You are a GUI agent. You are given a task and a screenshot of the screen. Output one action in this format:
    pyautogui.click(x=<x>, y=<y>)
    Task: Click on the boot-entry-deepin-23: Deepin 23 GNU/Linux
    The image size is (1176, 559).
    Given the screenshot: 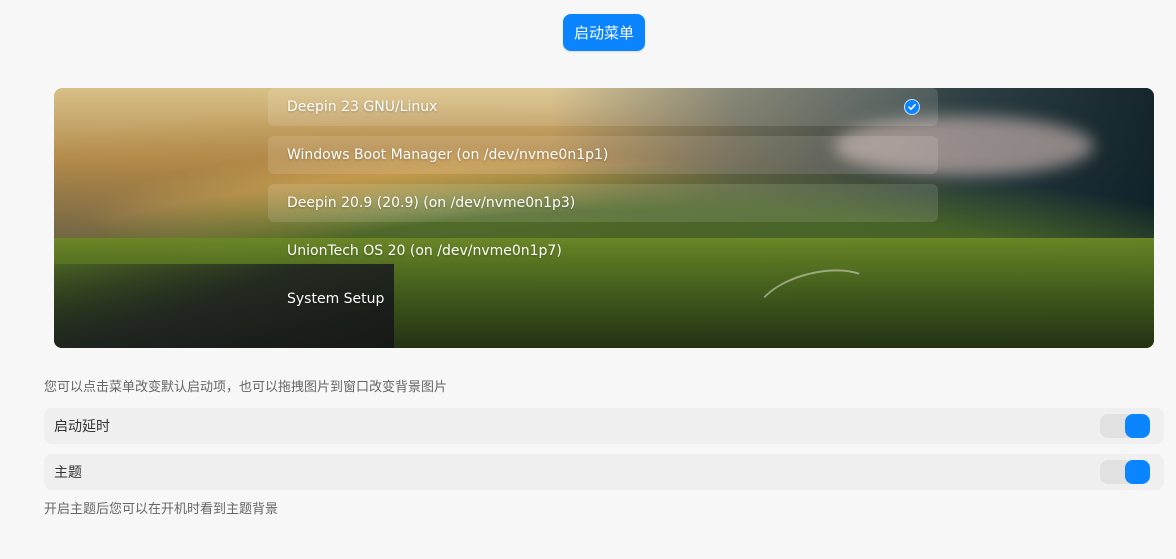 What is the action you would take?
    pyautogui.click(x=603, y=107)
    